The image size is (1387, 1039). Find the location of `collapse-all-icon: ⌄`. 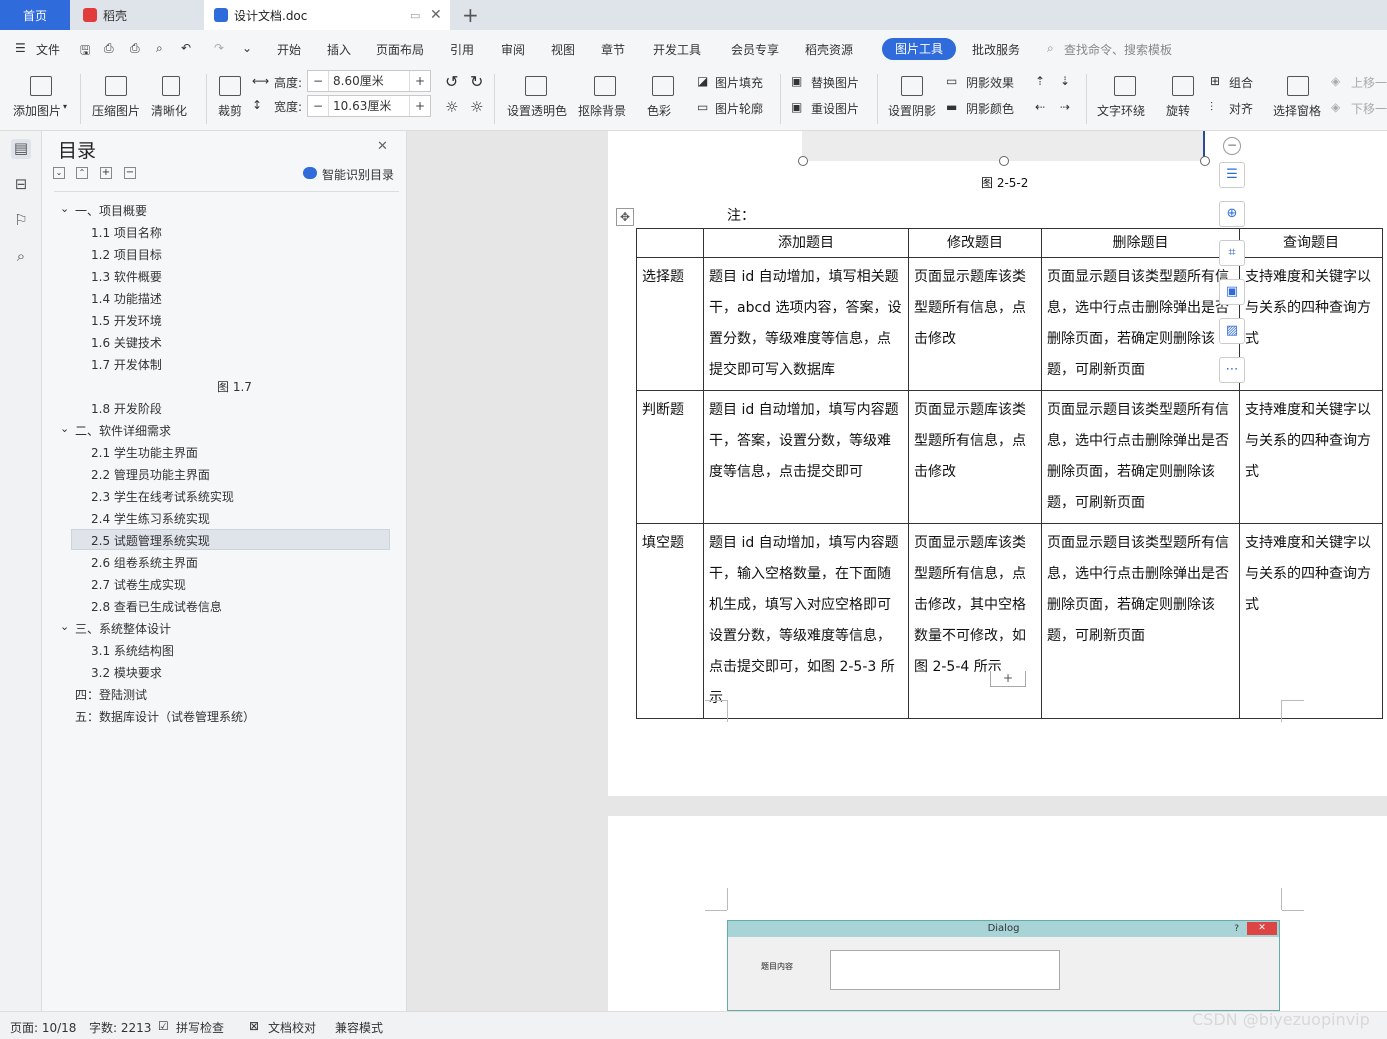

collapse-all-icon: ⌄ is located at coordinates (59, 173).